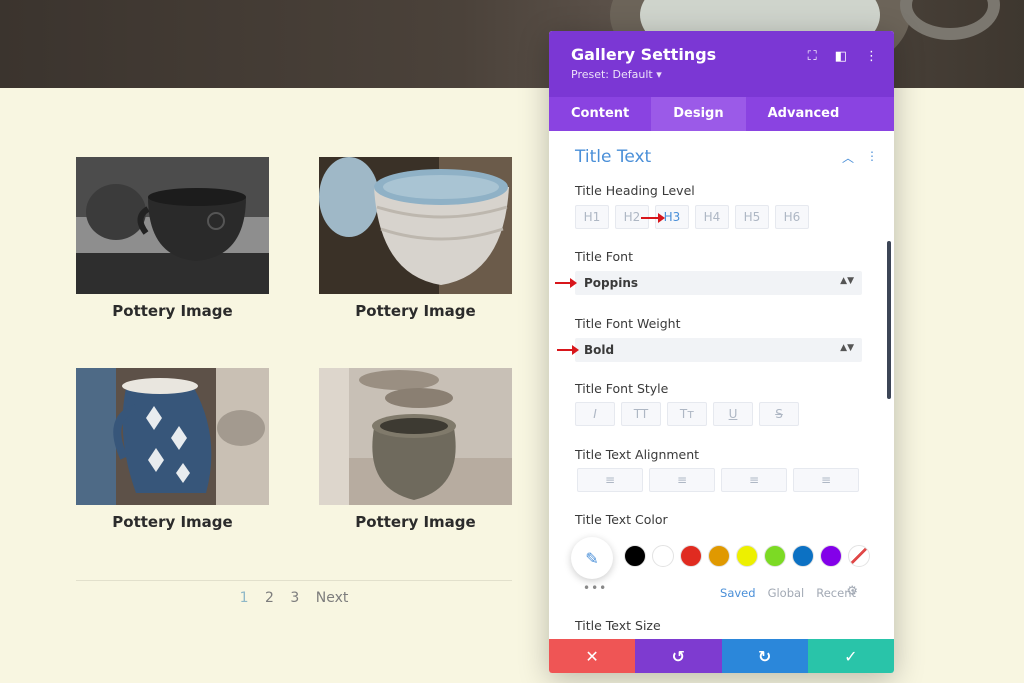 The width and height of the screenshot is (1024, 683). Describe the element at coordinates (628, 323) in the screenshot. I see `font-weight-label: Title Font Weight` at that location.